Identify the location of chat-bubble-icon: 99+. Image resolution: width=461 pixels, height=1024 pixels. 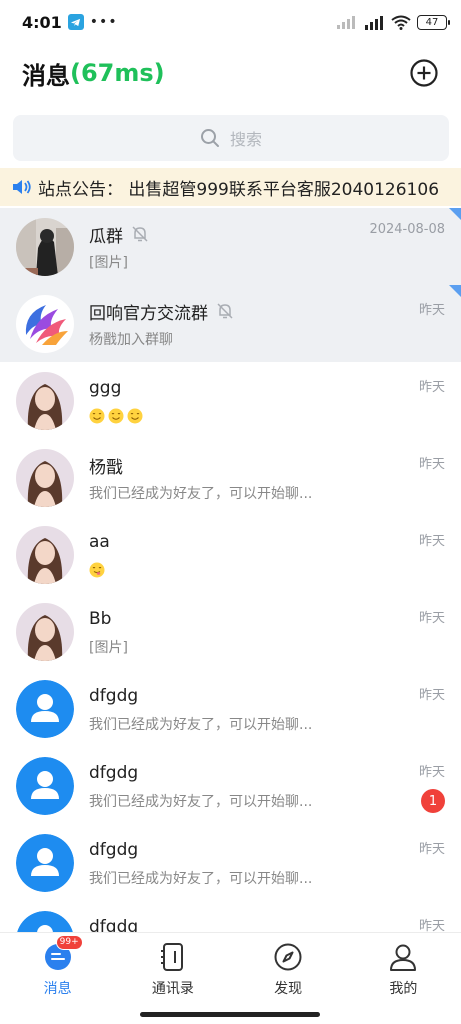
(62, 954).